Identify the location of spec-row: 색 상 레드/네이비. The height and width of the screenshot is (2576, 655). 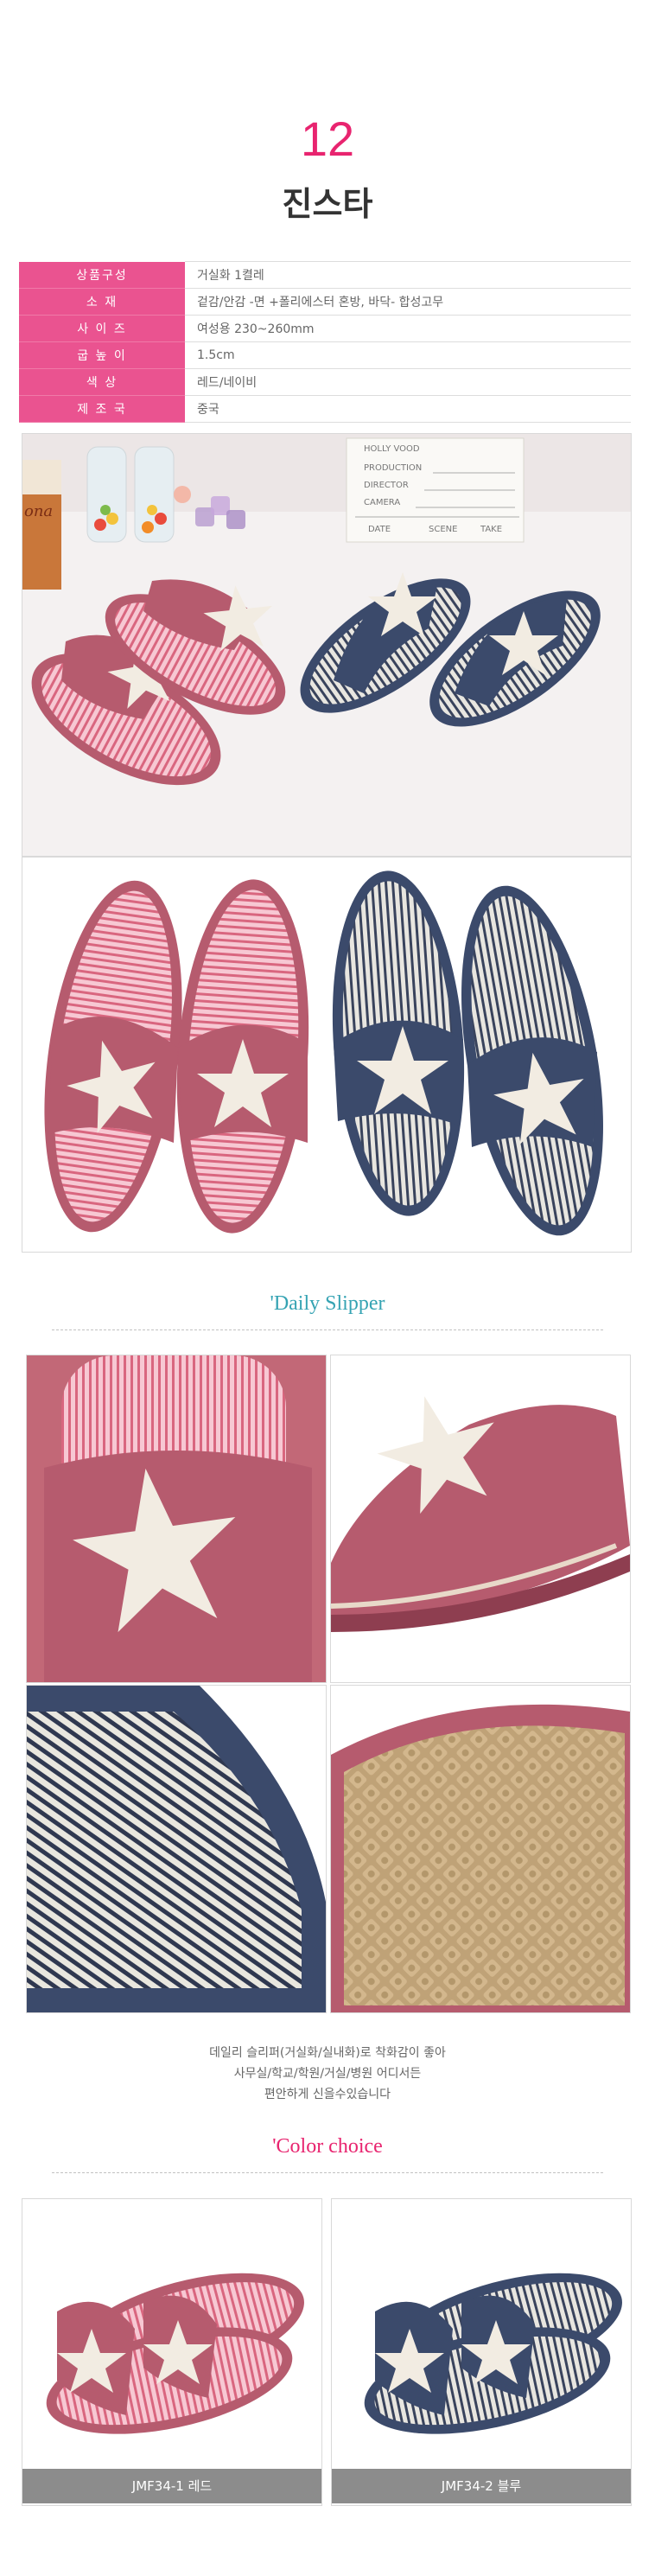
(325, 382).